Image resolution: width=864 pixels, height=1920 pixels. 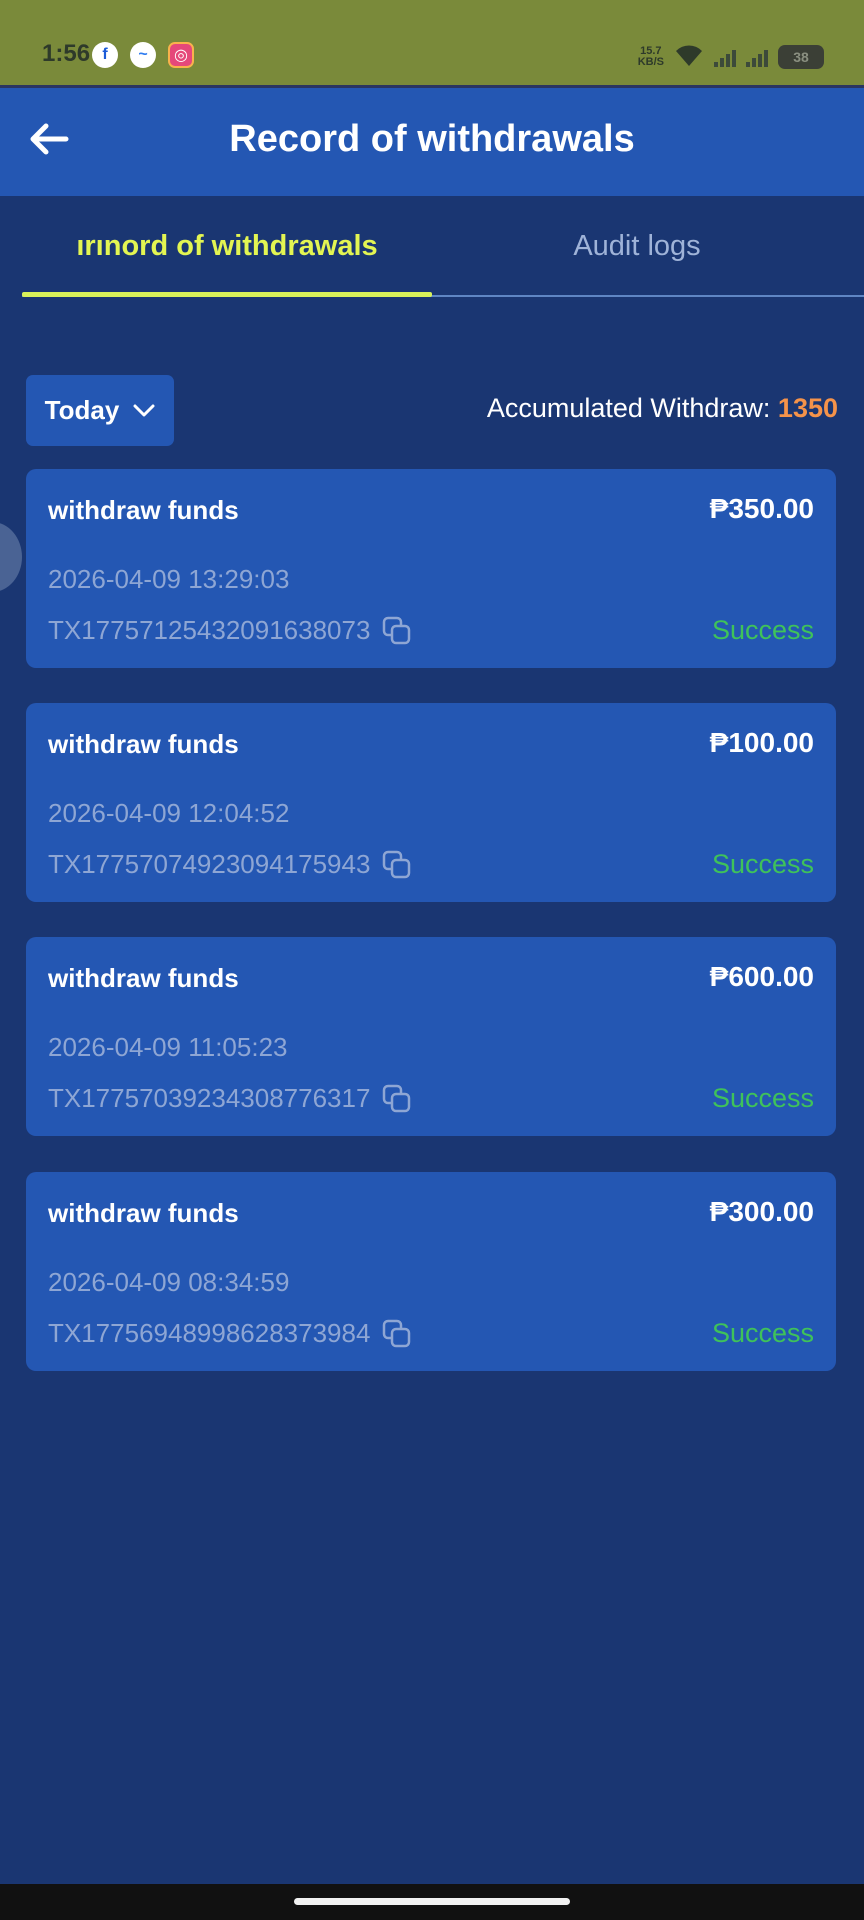 What do you see at coordinates (143, 55) in the screenshot?
I see `messenger-icon: ~` at bounding box center [143, 55].